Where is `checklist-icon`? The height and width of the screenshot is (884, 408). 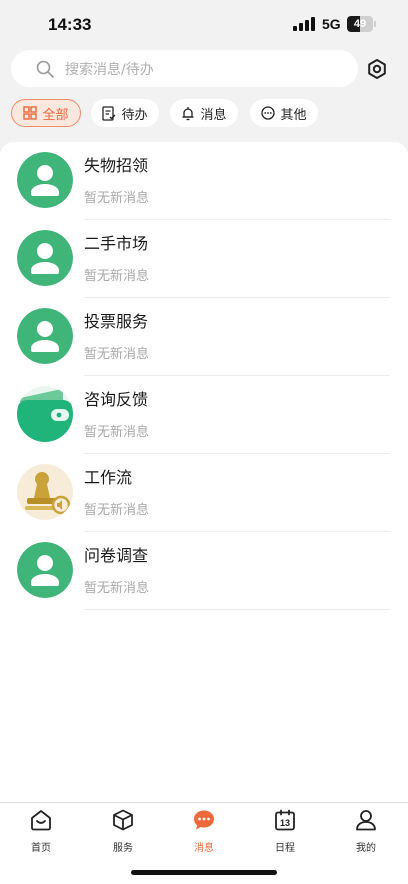
checklist-icon is located at coordinates (109, 113).